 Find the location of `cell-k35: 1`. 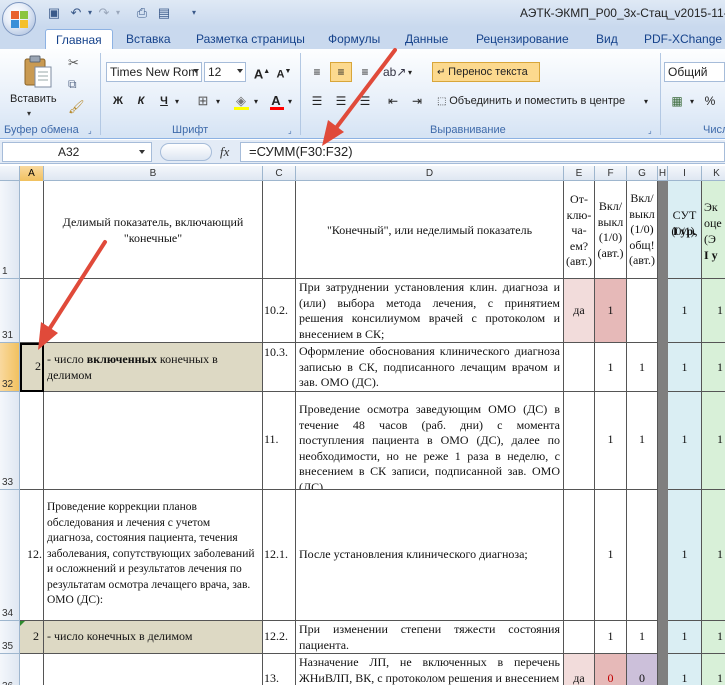

cell-k35: 1 is located at coordinates (713, 637).